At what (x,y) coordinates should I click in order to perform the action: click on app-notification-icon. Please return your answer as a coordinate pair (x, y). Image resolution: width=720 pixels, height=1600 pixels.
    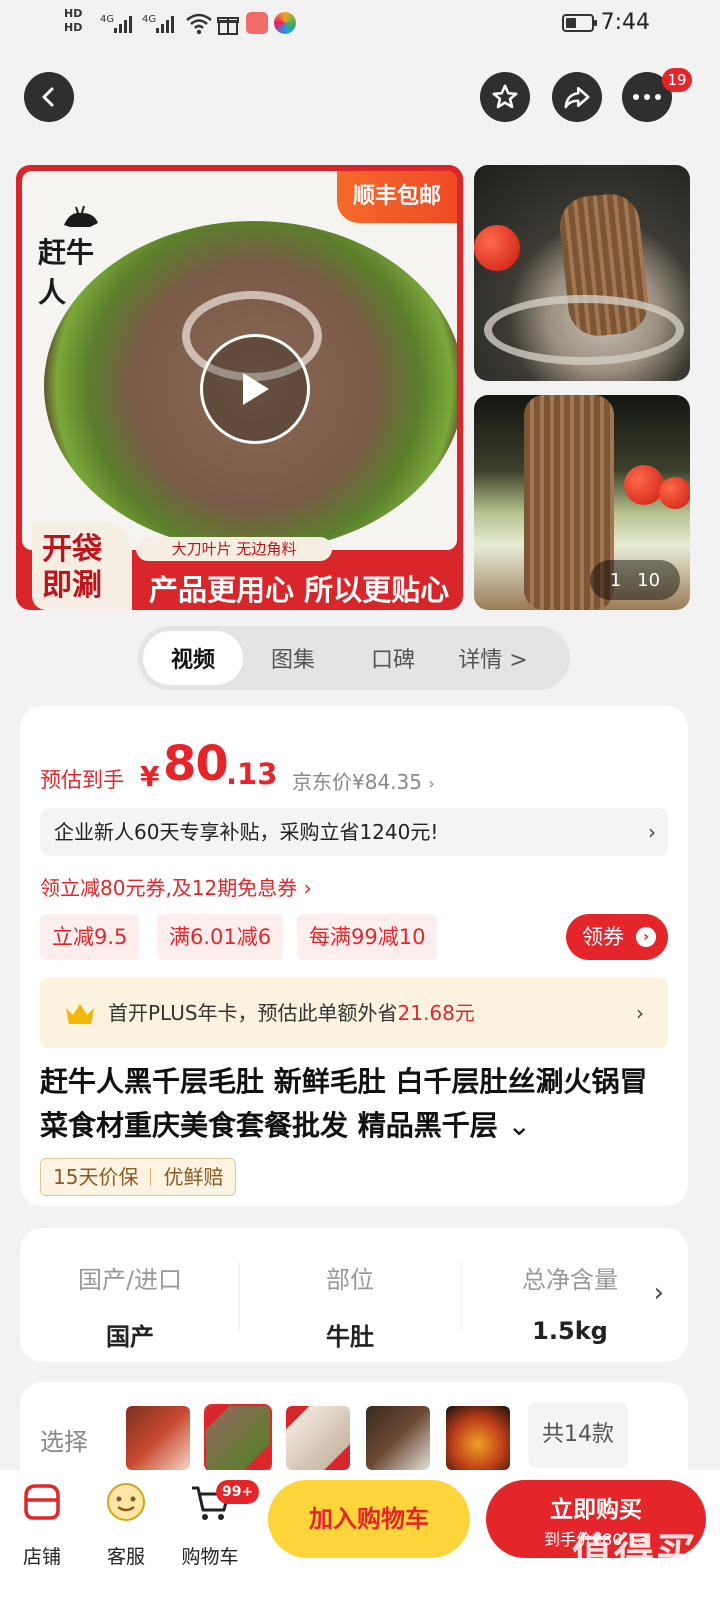
    Looking at the image, I should click on (285, 23).